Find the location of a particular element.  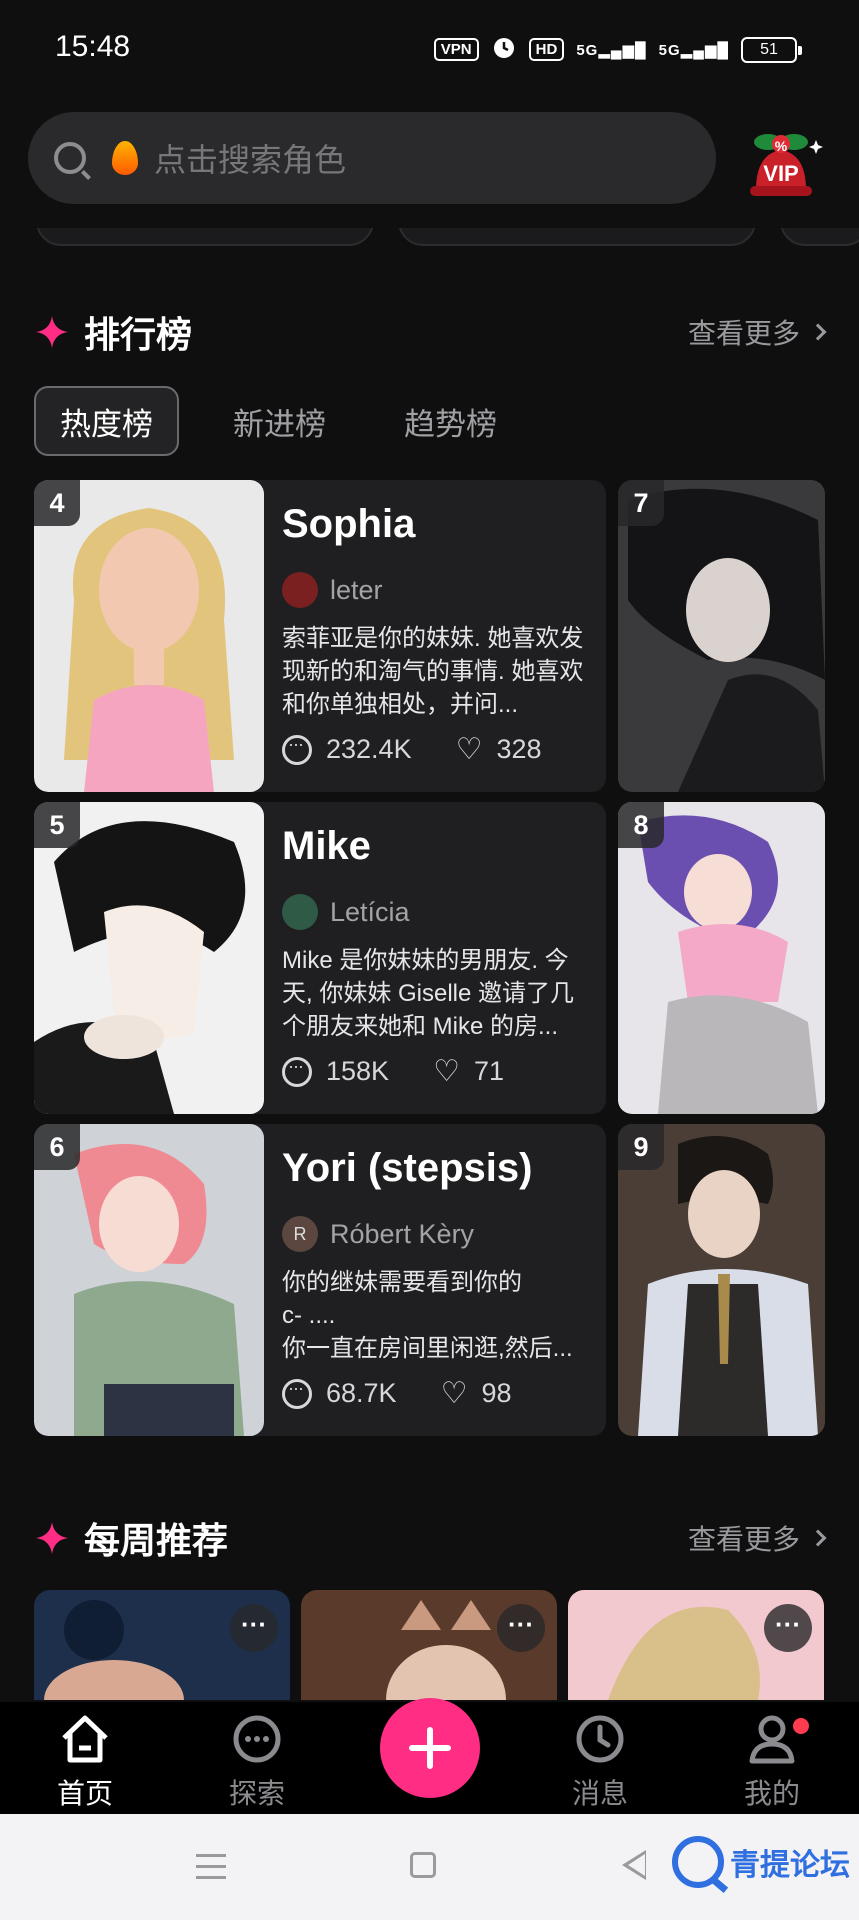

bottom-nav: 首页 探索 消息 我的 is located at coordinates (429, 1756).